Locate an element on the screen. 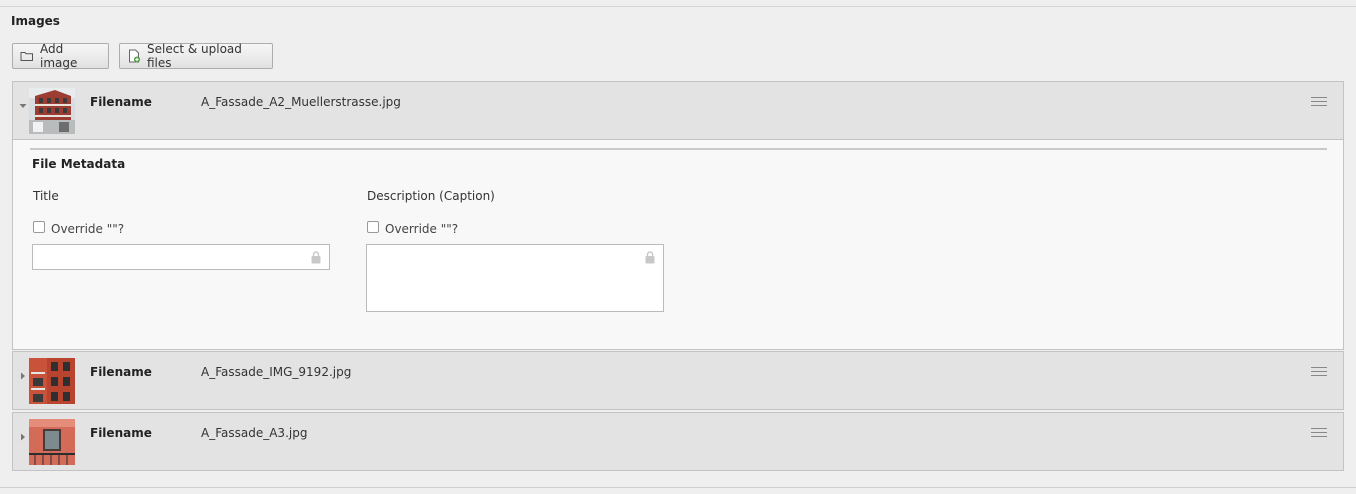 This screenshot has width=1356, height=494. top-divider is located at coordinates (678, 6).